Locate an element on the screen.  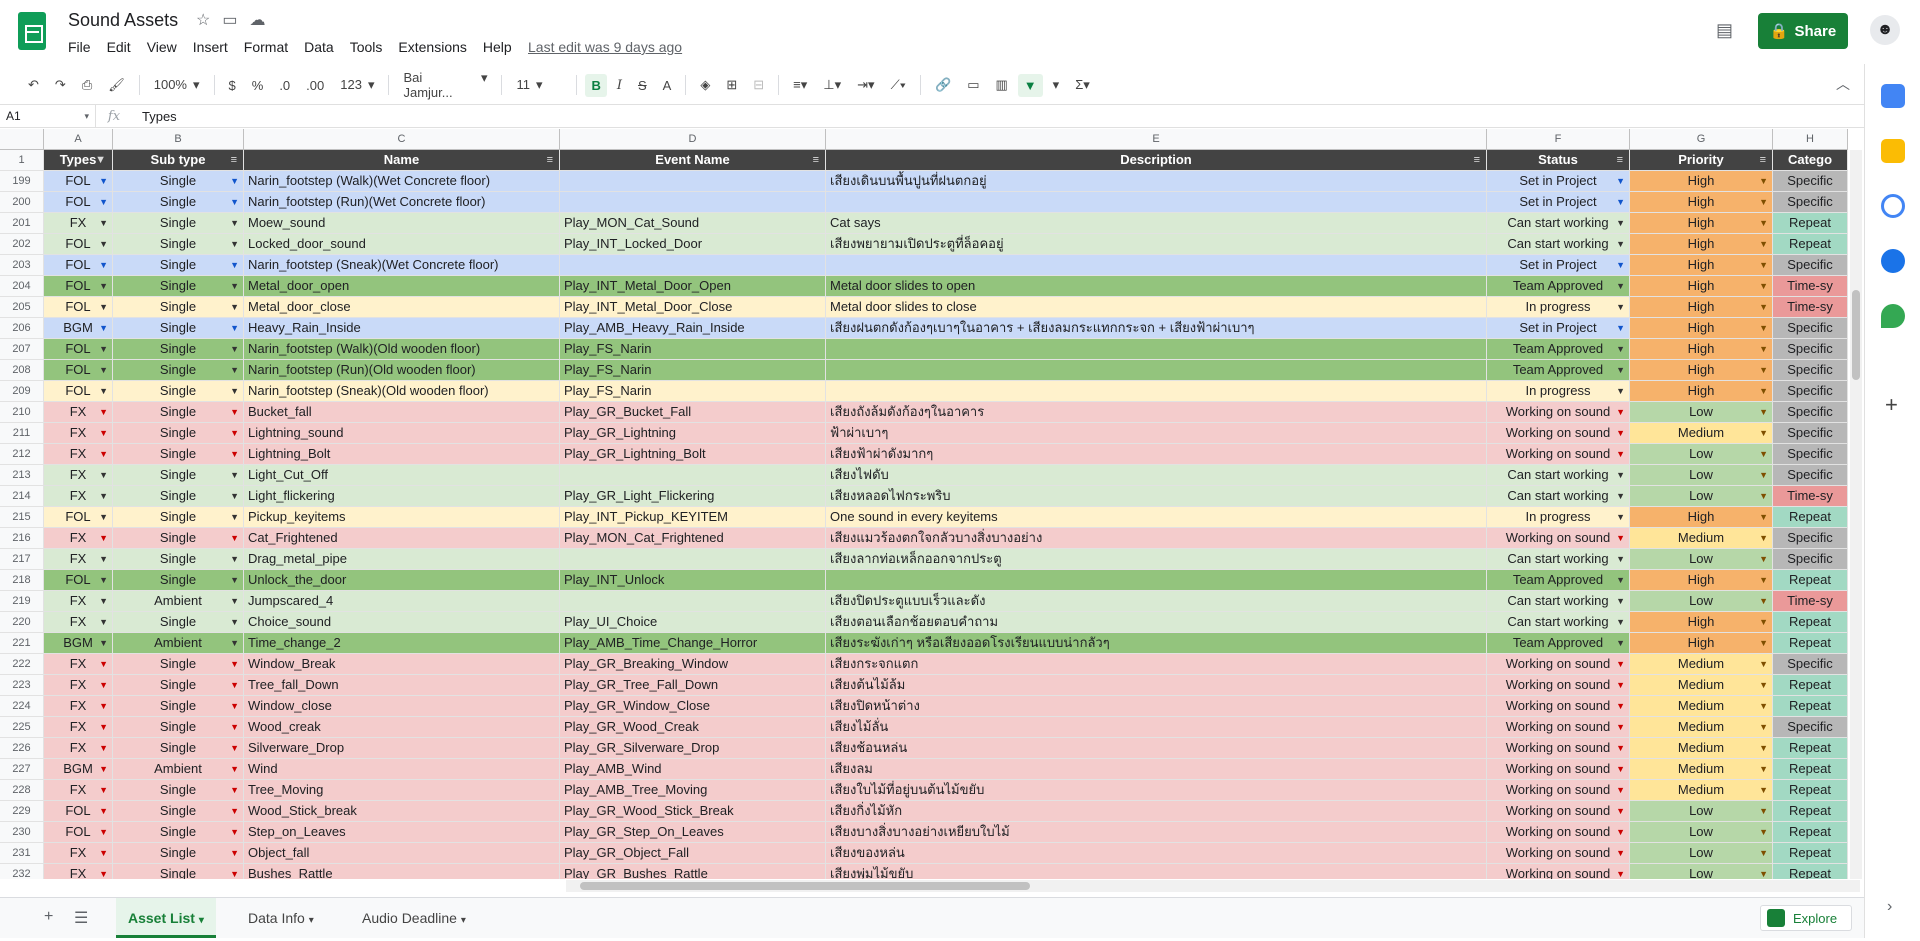
column-header: D is located at coordinates (693, 139).